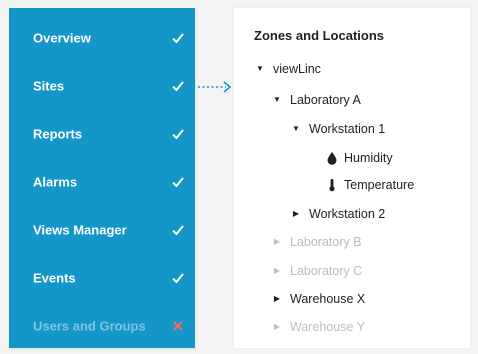  I want to click on panel-title: Zones and Locations, so click(319, 35).